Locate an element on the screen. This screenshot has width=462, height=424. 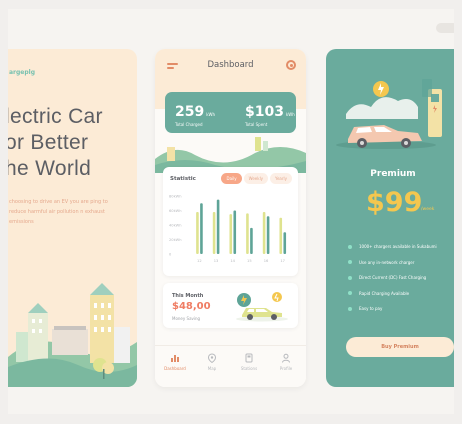
nav-profile: Profile is located at coordinates (286, 362).